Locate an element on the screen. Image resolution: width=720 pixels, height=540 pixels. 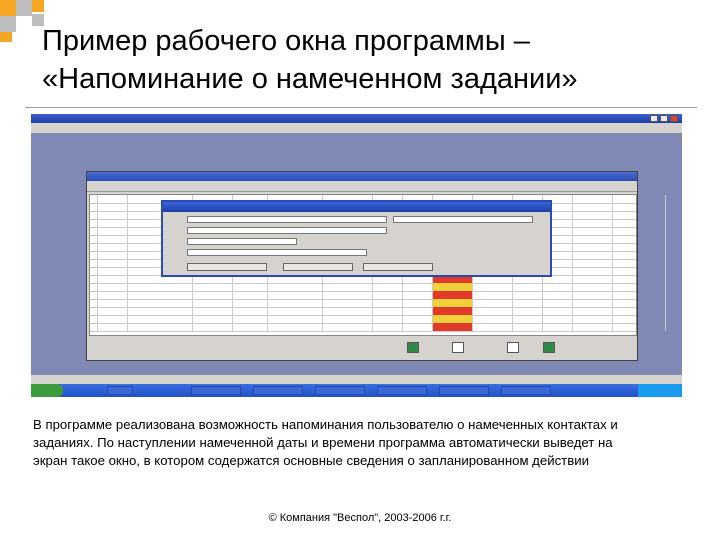
window-maximize-icon is located at coordinates (664, 118).